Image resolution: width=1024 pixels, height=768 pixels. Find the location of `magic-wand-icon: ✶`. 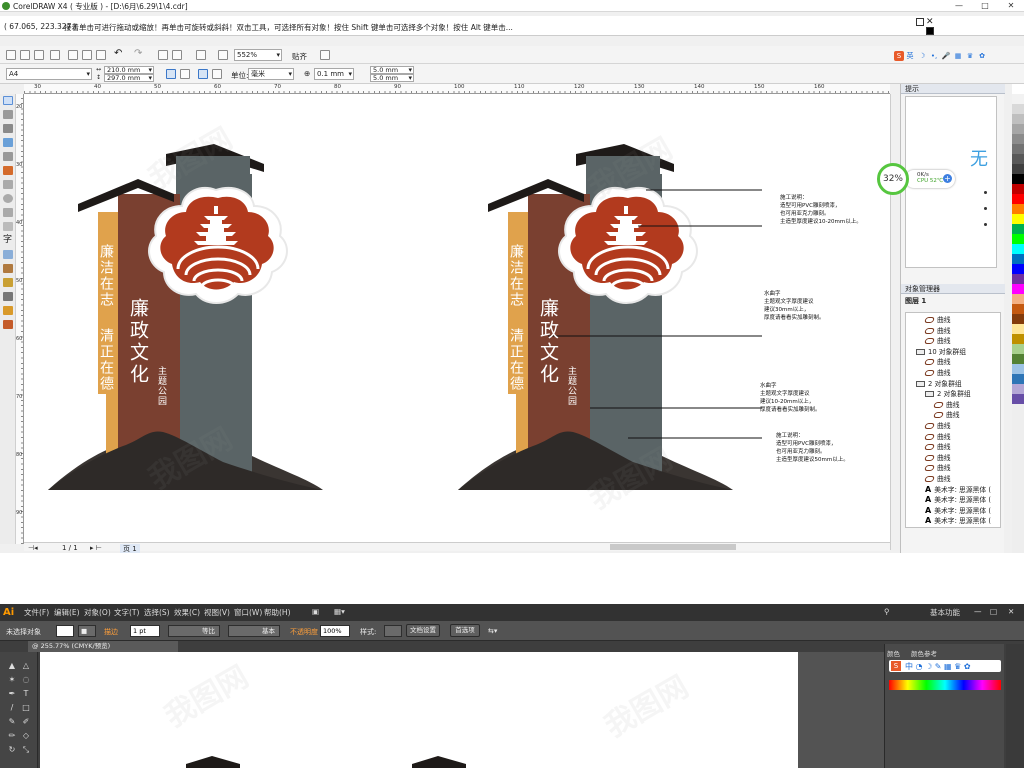

magic-wand-icon: ✶ is located at coordinates (12, 680).